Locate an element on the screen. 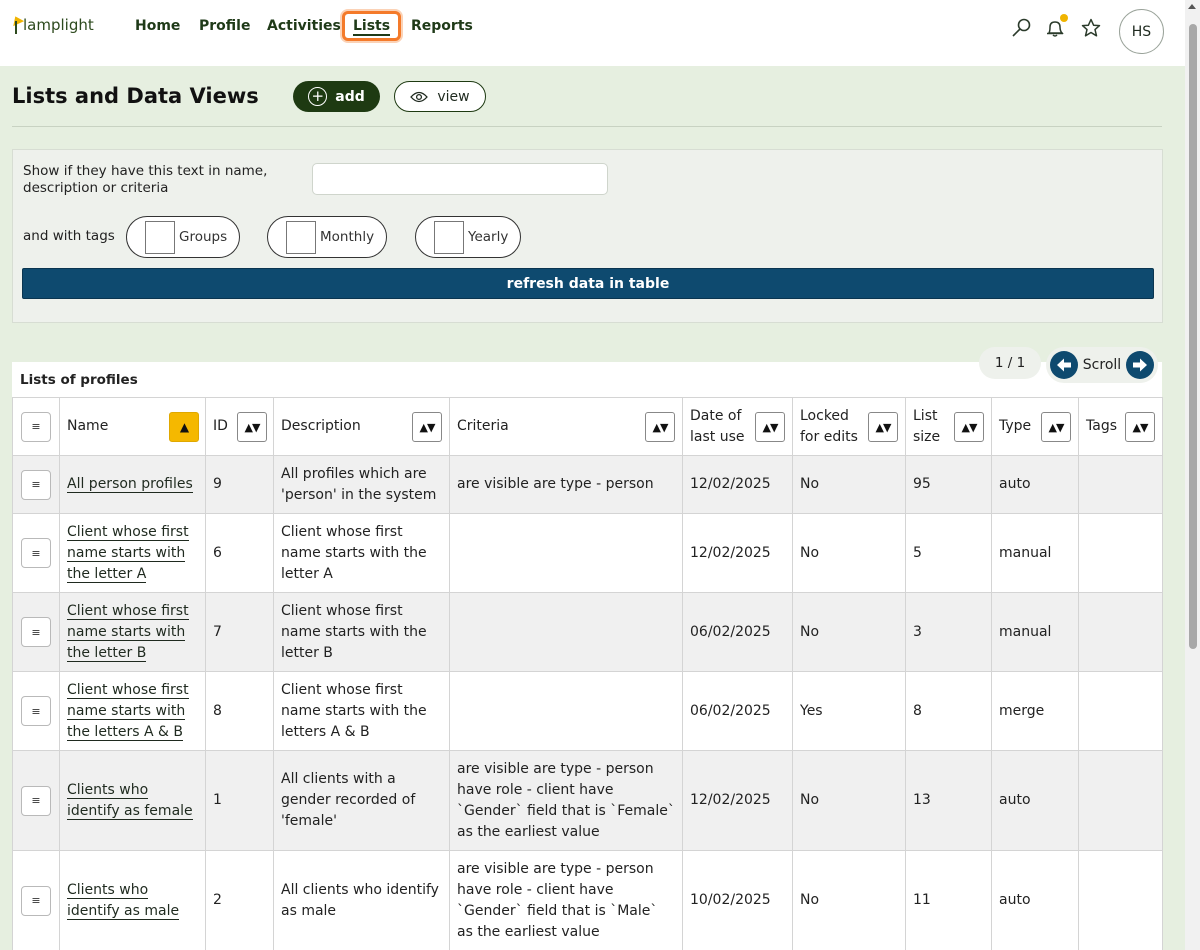 The image size is (1200, 950). nav-item-profile: Profile is located at coordinates (224, 26).